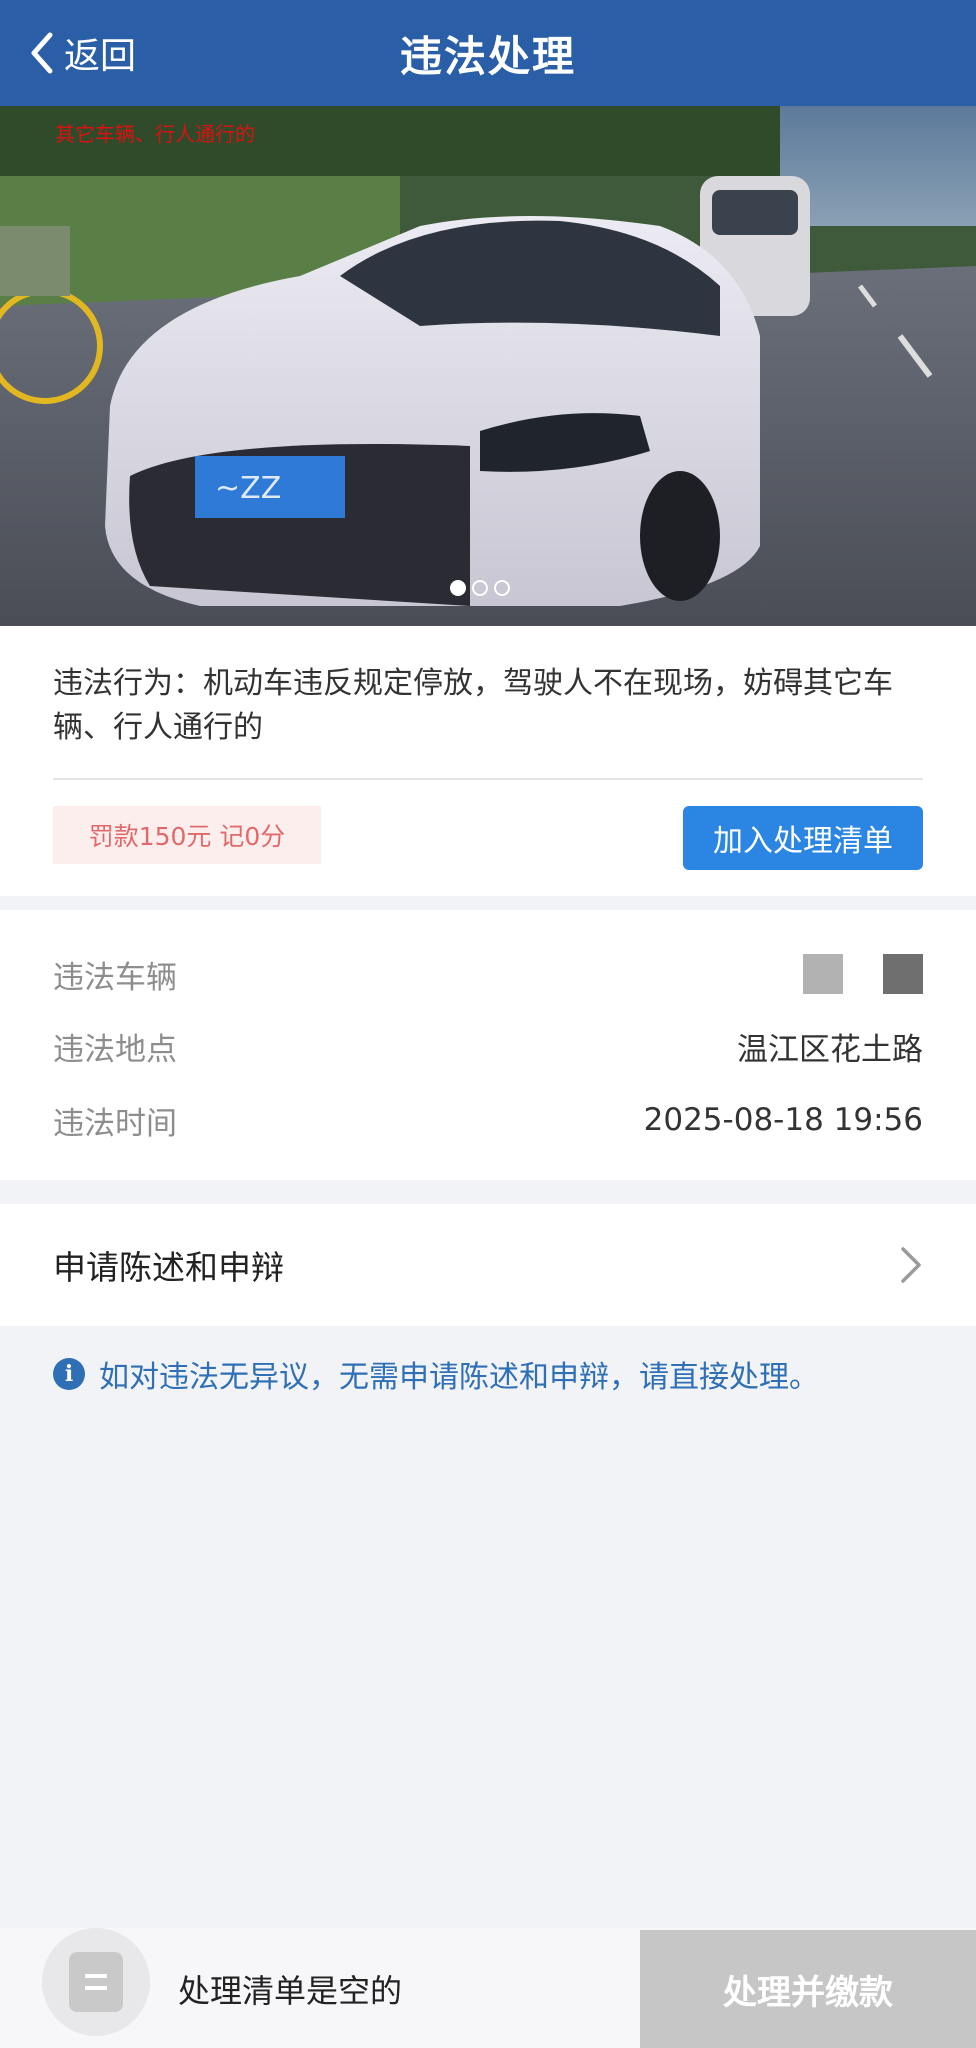  What do you see at coordinates (487, 56) in the screenshot?
I see `page-title: 违法处理` at bounding box center [487, 56].